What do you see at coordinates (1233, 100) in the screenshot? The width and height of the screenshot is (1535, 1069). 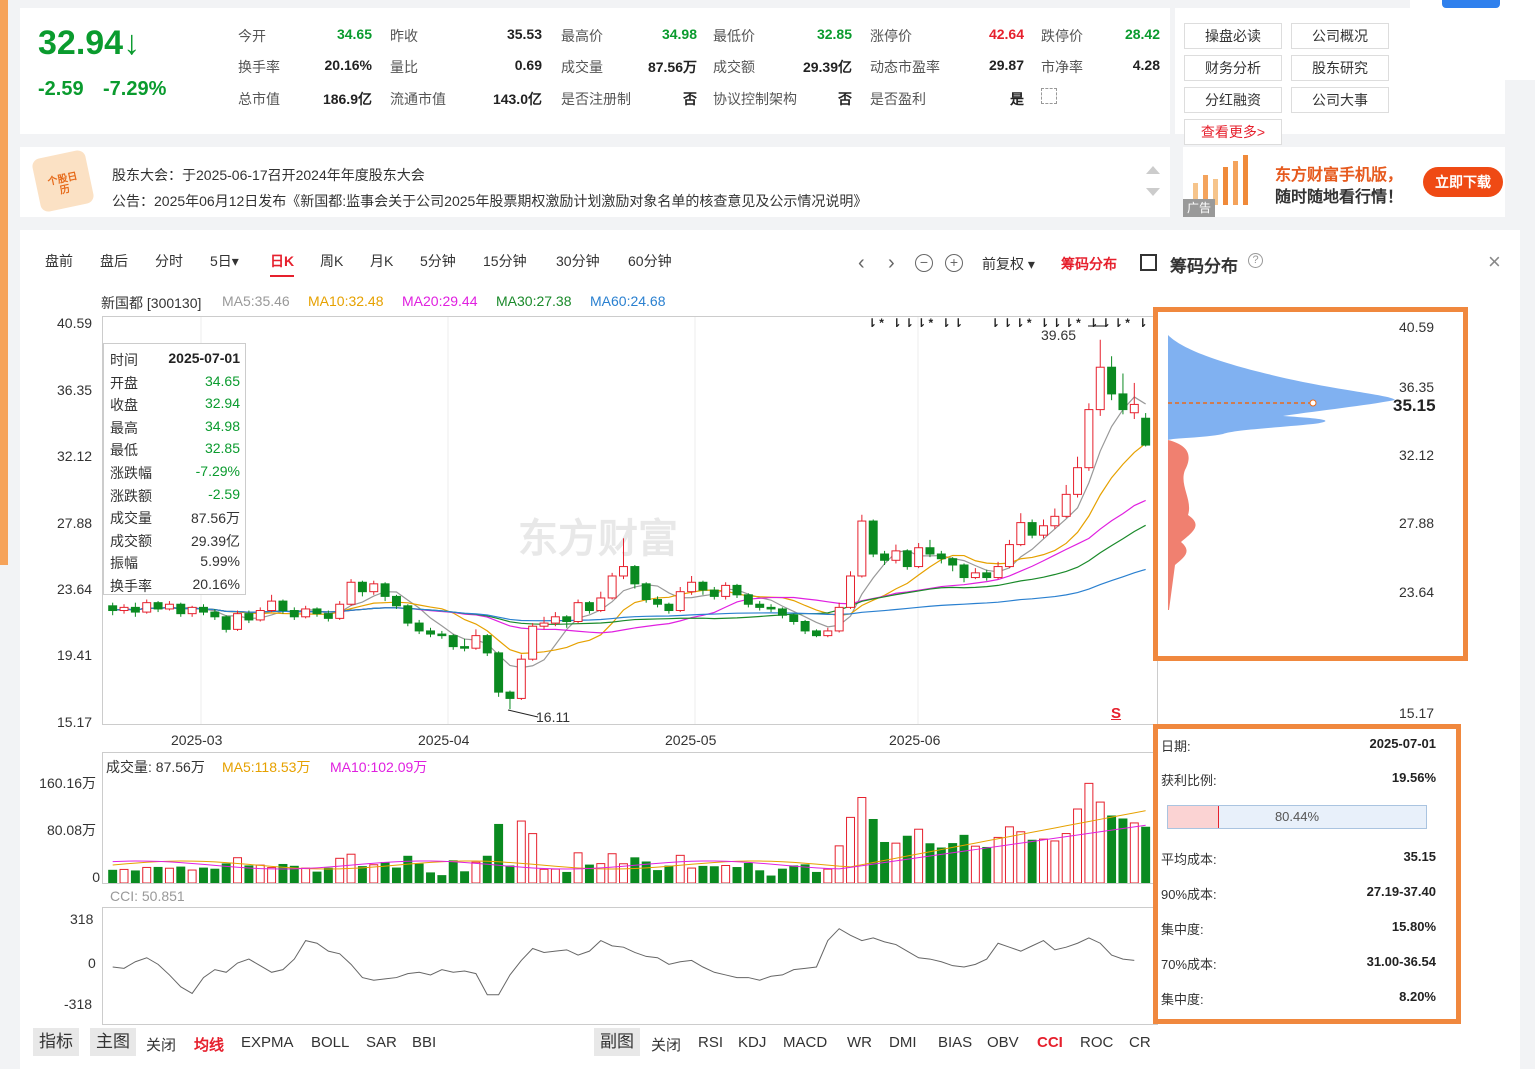 I see `quick-link-button: 分红融资` at bounding box center [1233, 100].